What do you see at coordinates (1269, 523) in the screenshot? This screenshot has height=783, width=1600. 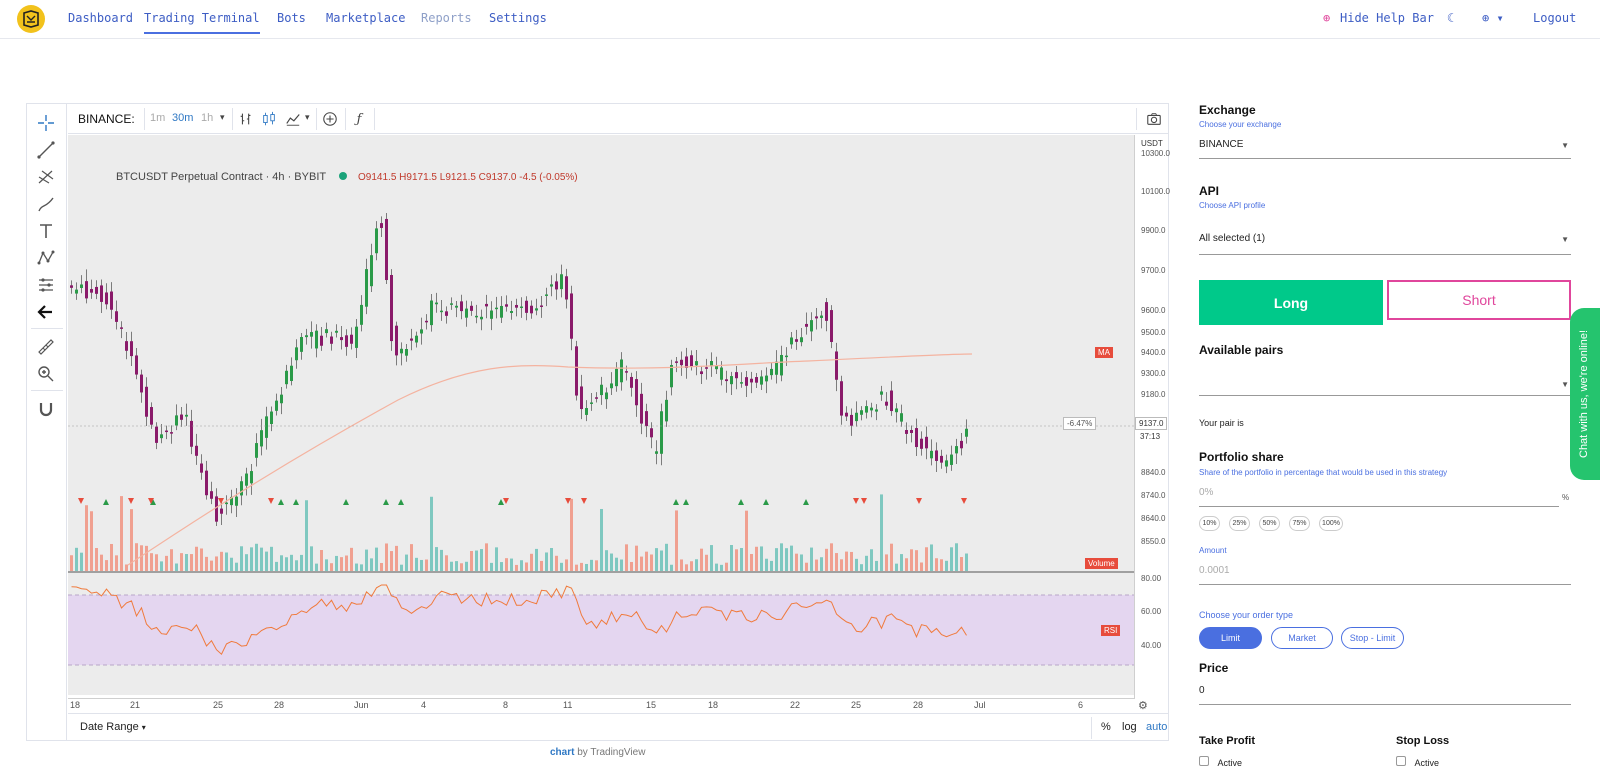 I see `share-chip-50: 50%` at bounding box center [1269, 523].